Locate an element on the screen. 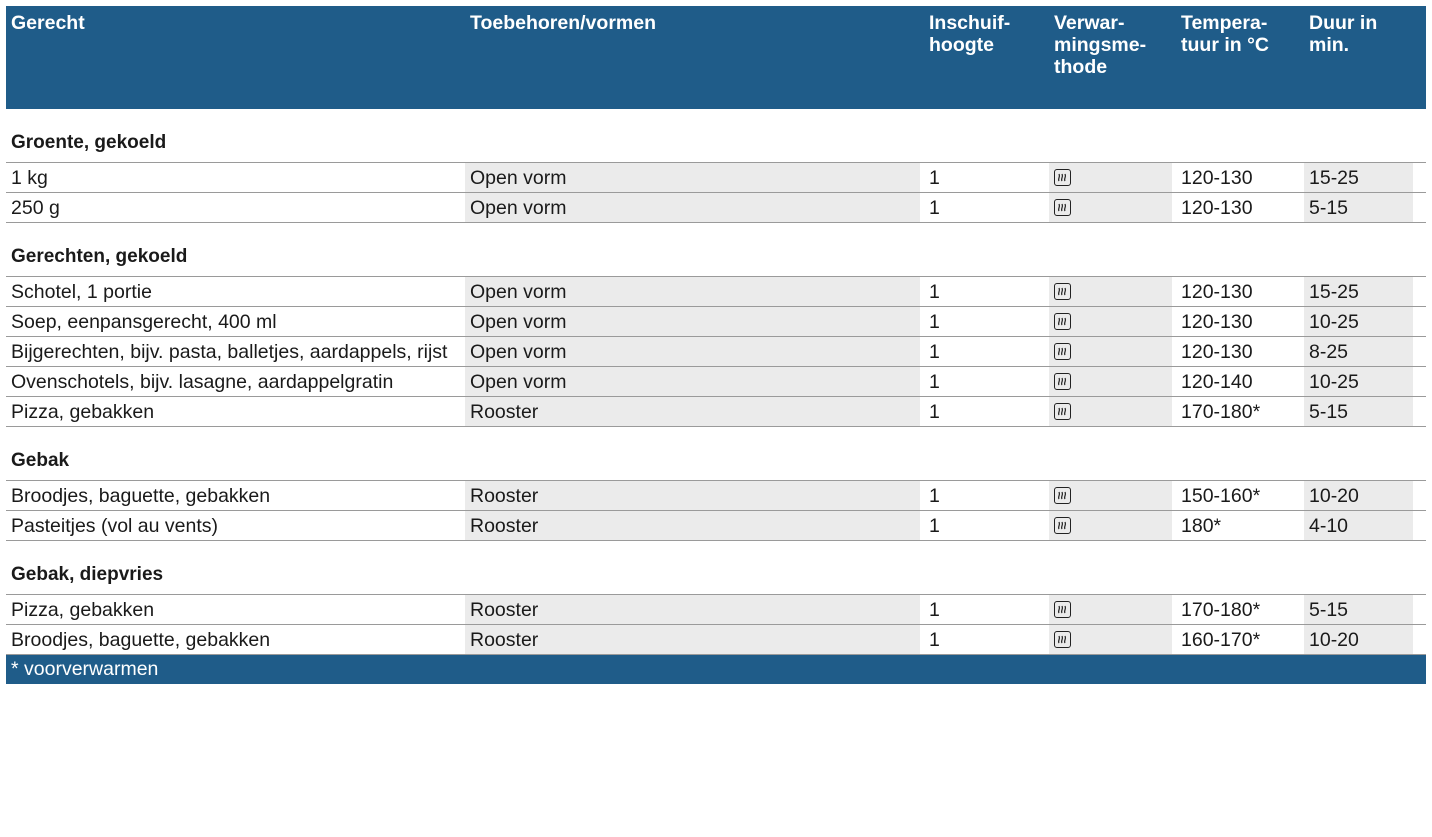  section-title: Gerechten, gekoeld is located at coordinates (99, 256).